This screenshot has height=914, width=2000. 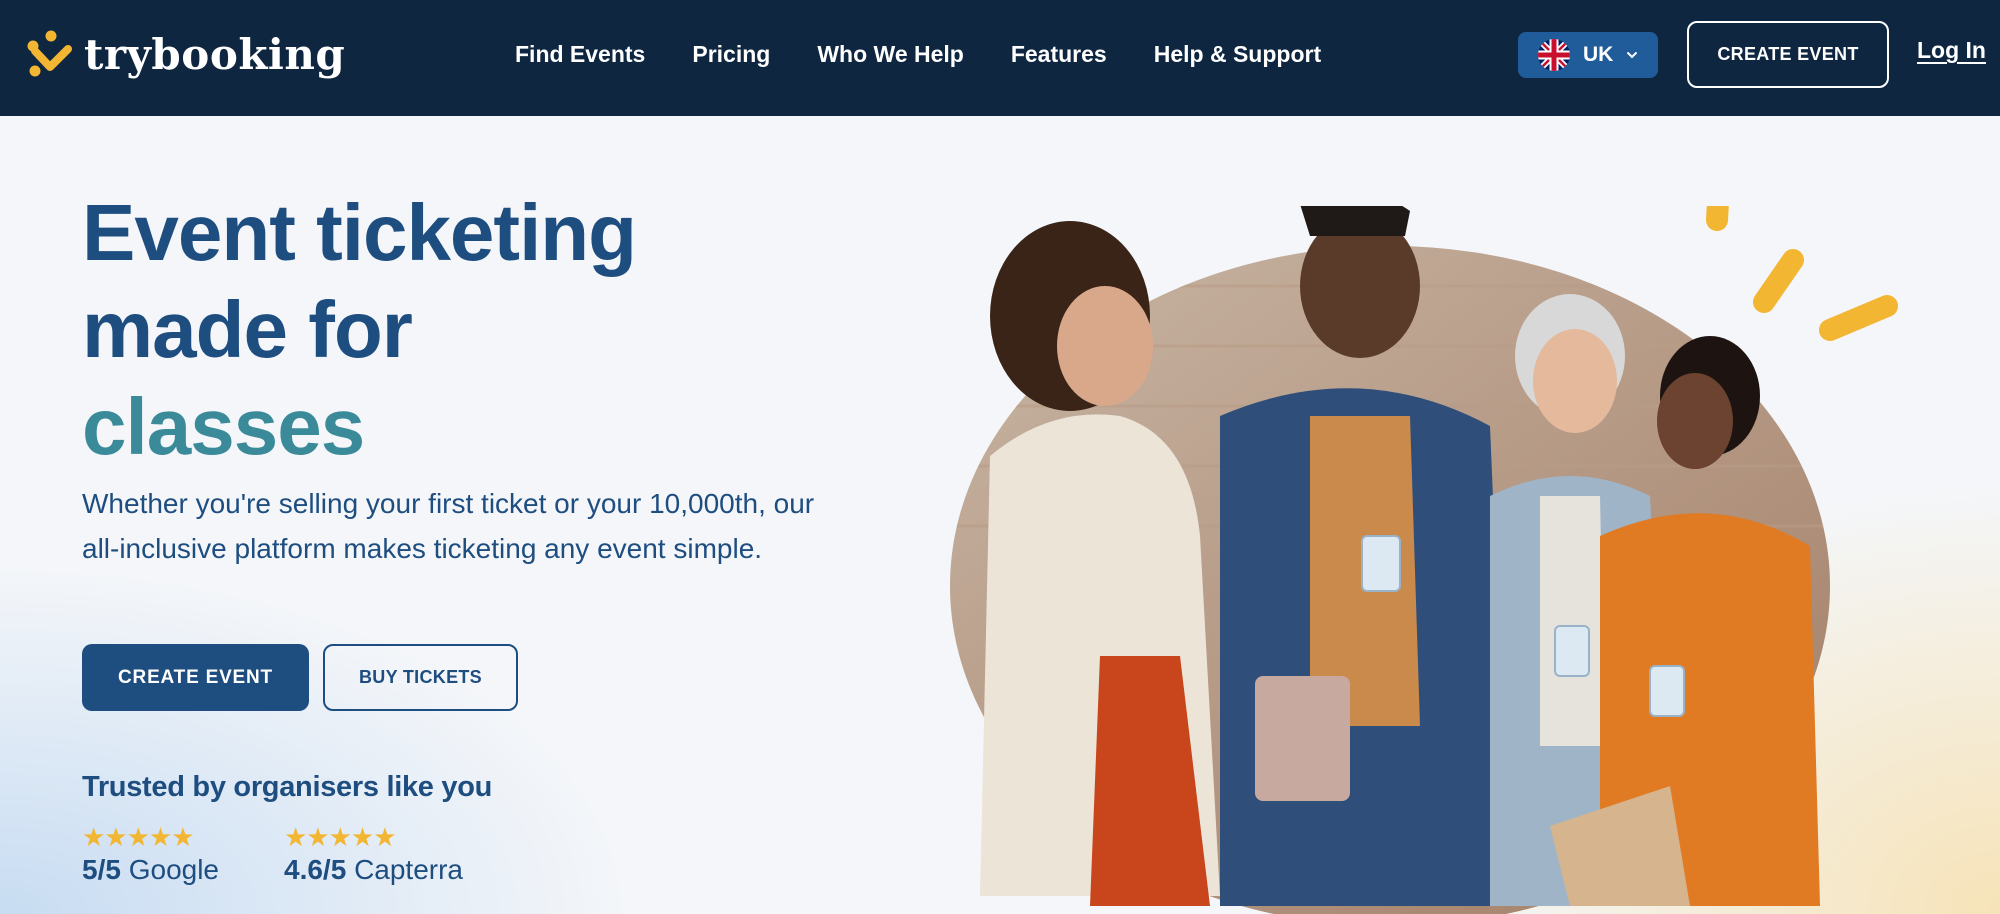 What do you see at coordinates (1951, 50) in the screenshot?
I see `login-link: Log In` at bounding box center [1951, 50].